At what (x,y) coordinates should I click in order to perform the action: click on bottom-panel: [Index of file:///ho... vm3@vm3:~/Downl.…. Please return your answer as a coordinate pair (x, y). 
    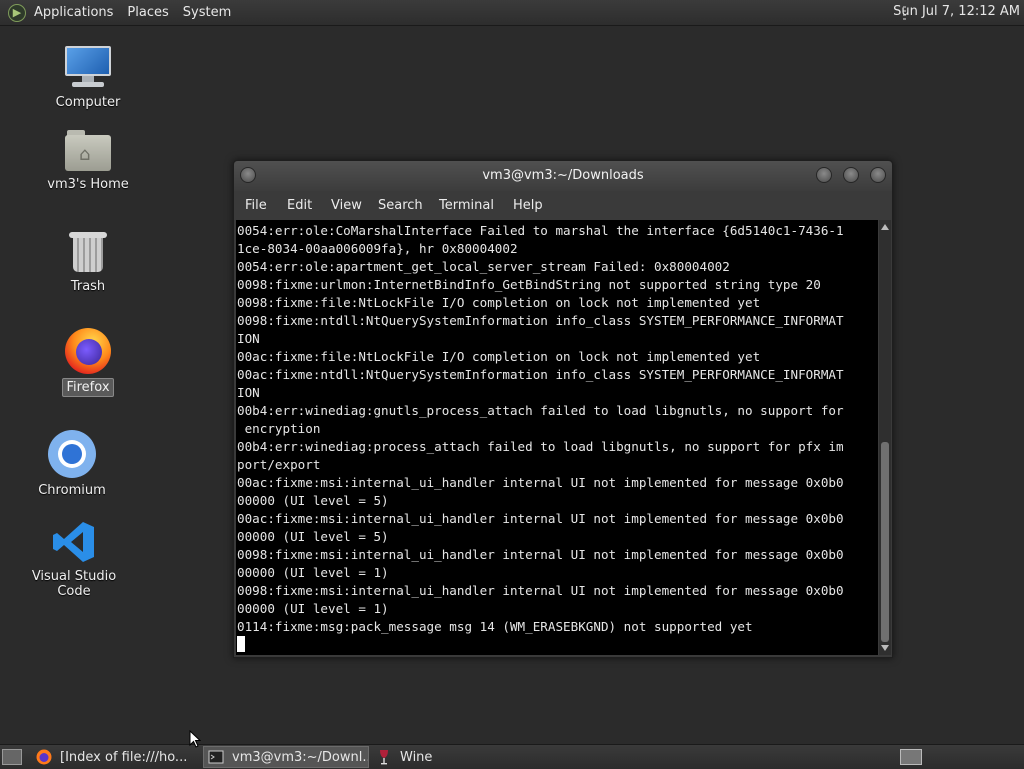
    Looking at the image, I should click on (512, 756).